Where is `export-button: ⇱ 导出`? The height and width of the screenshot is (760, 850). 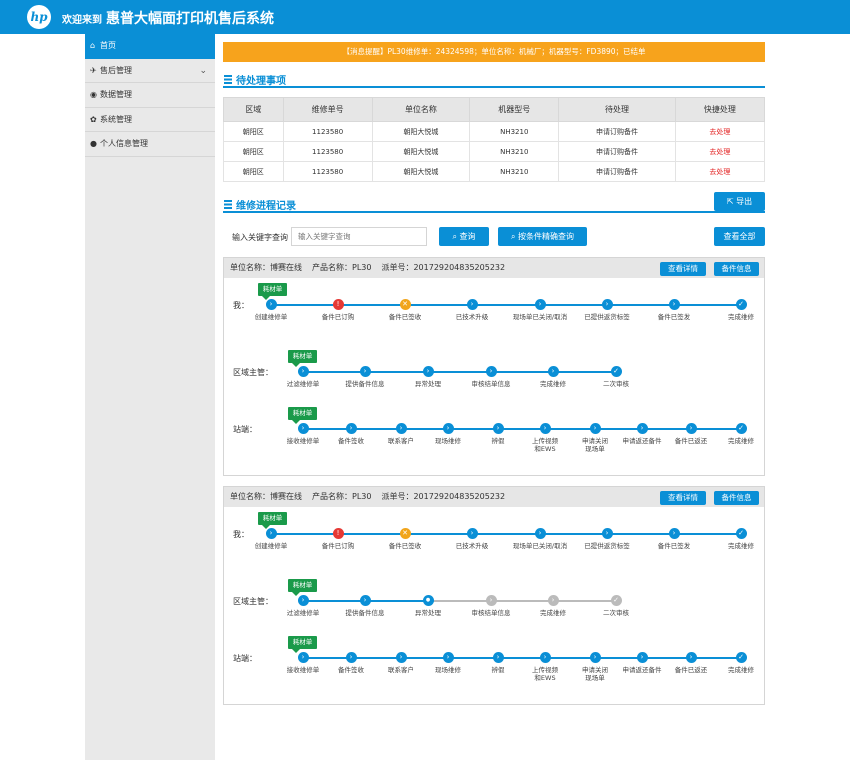
export-button: ⇱ 导出 is located at coordinates (739, 201).